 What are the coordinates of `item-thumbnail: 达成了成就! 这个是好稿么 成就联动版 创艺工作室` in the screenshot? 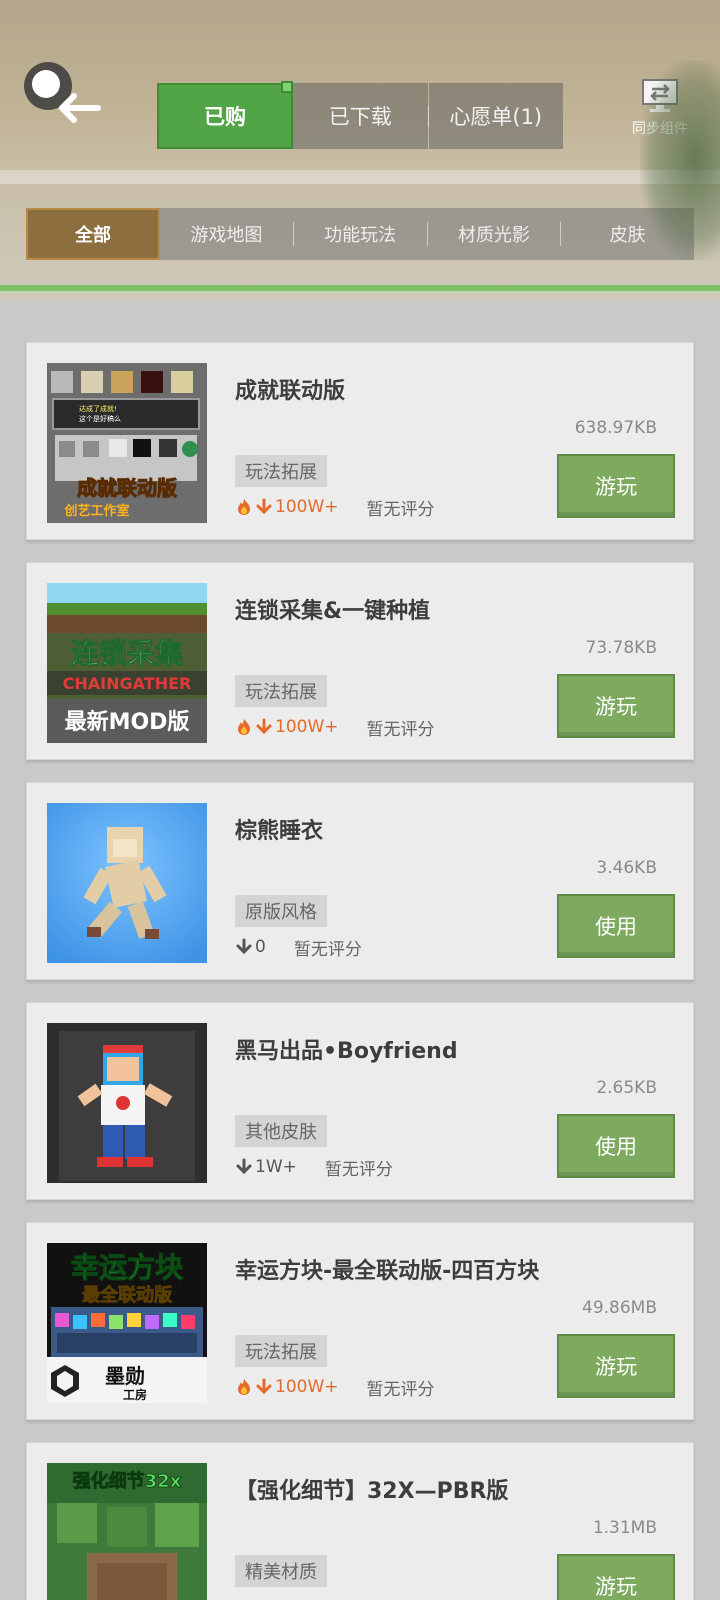 It's located at (127, 443).